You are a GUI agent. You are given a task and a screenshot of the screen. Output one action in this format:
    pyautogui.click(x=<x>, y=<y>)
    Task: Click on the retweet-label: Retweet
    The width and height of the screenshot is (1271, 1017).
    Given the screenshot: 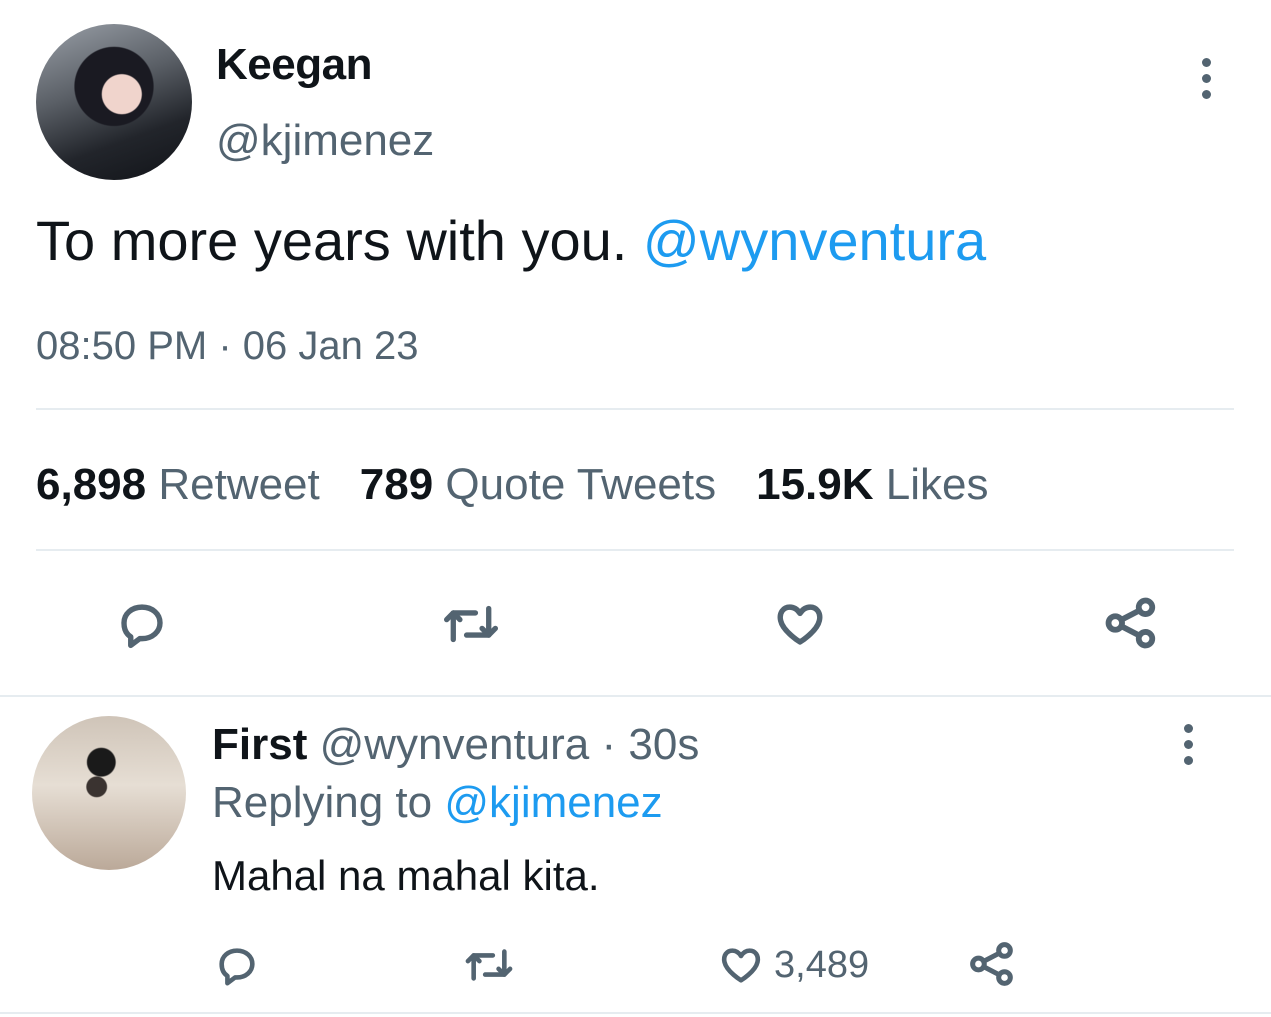 What is the action you would take?
    pyautogui.click(x=239, y=484)
    